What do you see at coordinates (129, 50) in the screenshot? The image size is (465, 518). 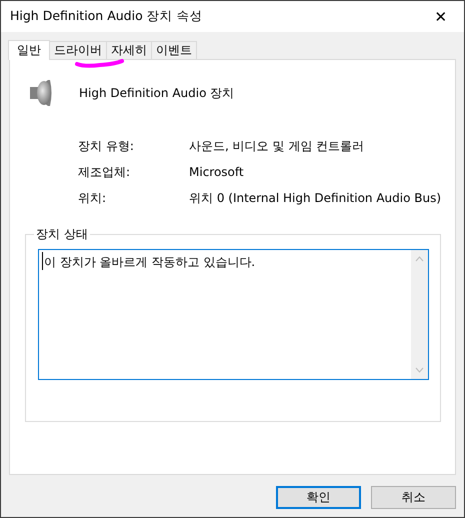 I see `tab: 자세히` at bounding box center [129, 50].